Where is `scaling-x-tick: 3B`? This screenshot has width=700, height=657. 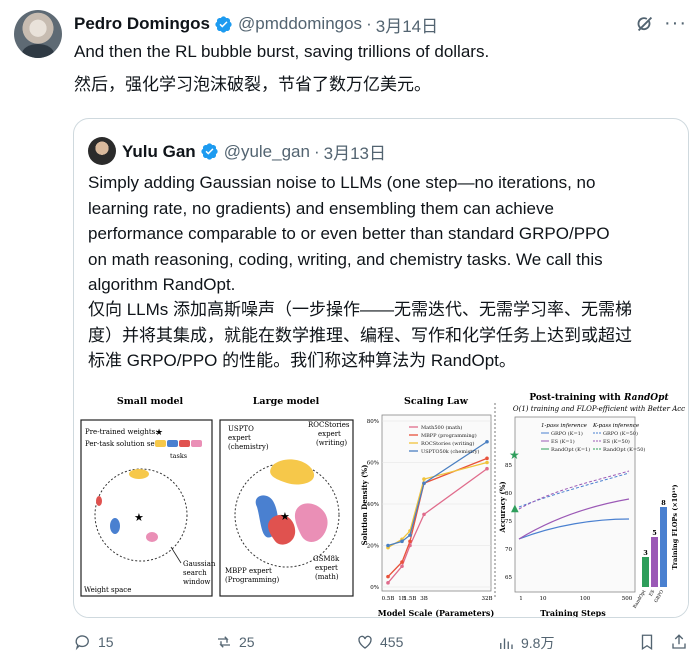 scaling-x-tick: 3B is located at coordinates (424, 599).